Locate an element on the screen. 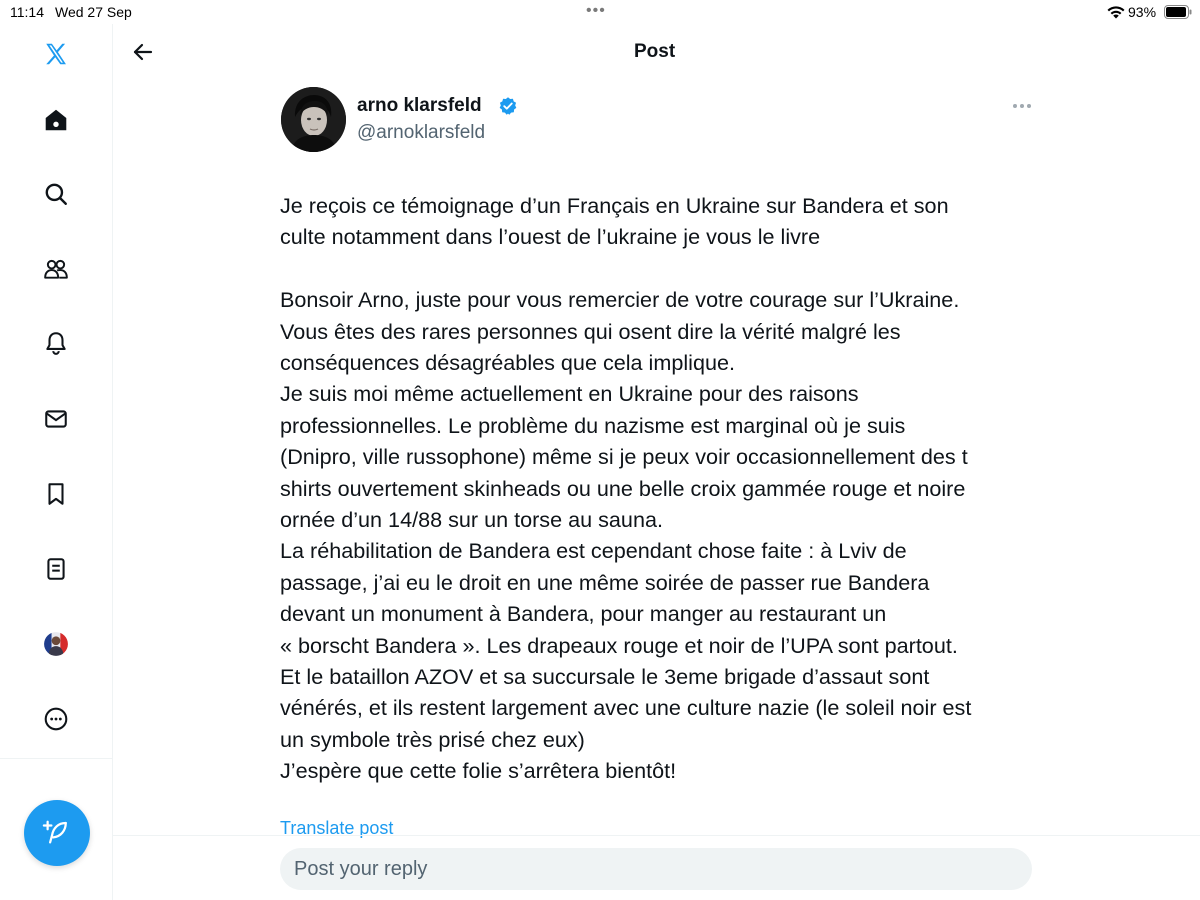 Image resolution: width=1200 pixels, height=900 pixels. author-avatar is located at coordinates (313, 119).